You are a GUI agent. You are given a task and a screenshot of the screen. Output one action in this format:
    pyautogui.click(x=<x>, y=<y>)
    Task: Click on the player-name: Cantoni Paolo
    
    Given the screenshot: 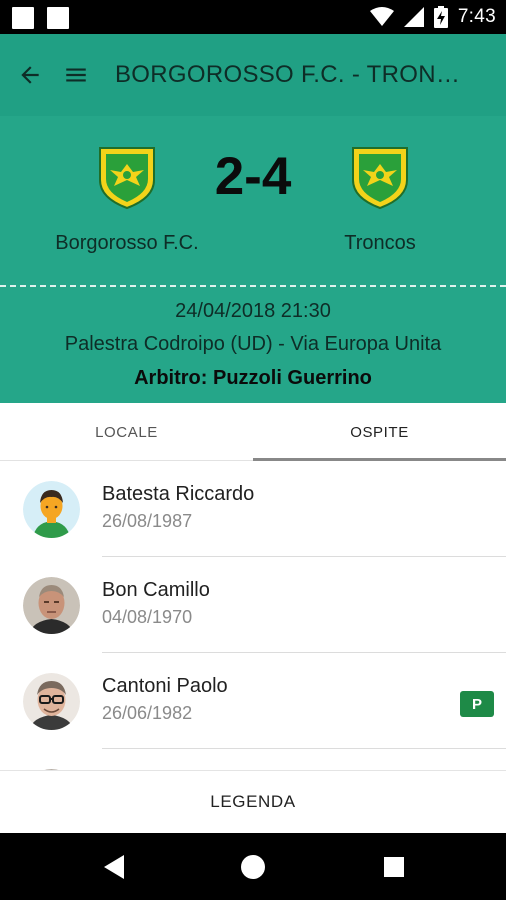 What is the action you would take?
    pyautogui.click(x=165, y=686)
    